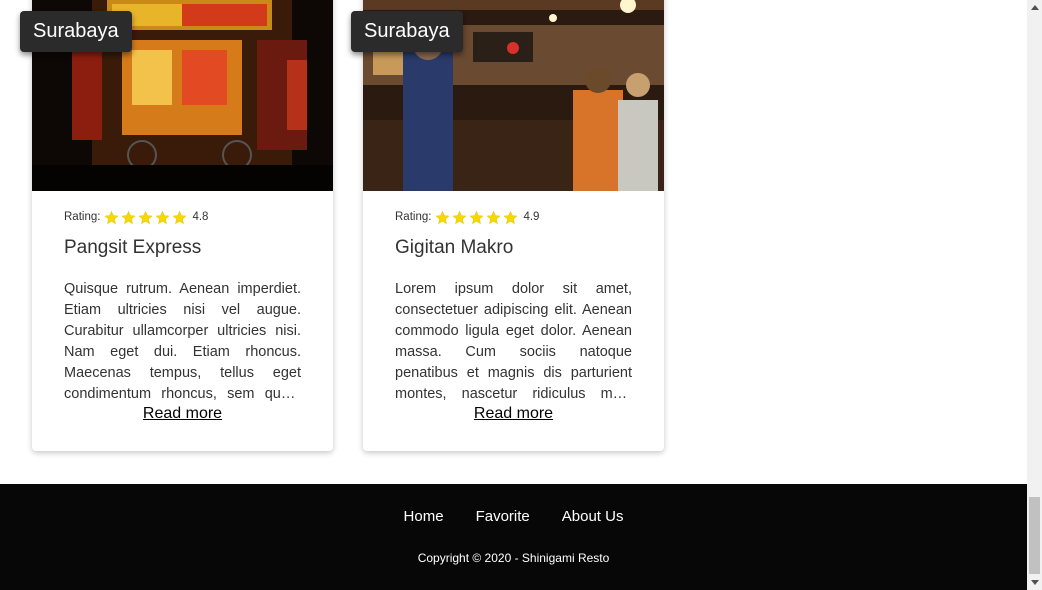 This screenshot has width=1042, height=590. What do you see at coordinates (454, 247) in the screenshot?
I see `restaurant-name: Gigitan Makro` at bounding box center [454, 247].